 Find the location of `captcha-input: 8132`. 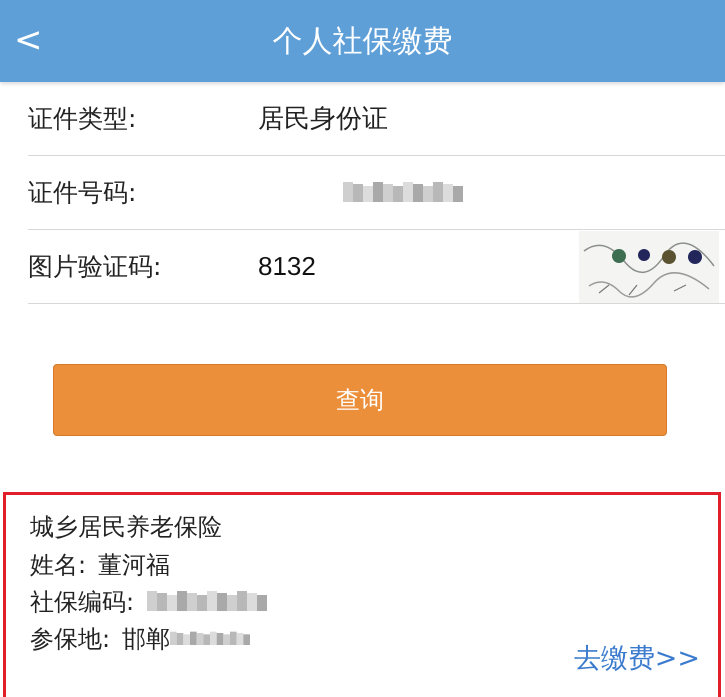

captcha-input: 8132 is located at coordinates (408, 266).